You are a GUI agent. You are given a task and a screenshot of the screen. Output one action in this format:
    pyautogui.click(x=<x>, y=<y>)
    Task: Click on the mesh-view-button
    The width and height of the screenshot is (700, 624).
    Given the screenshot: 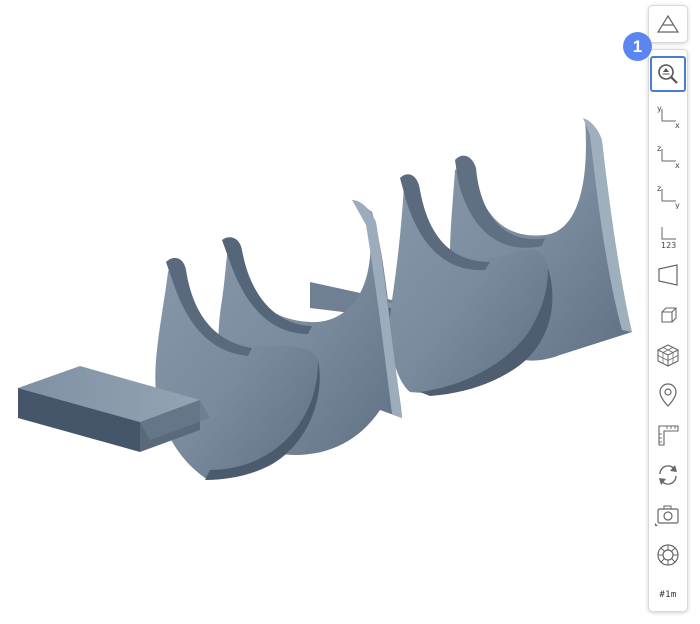 What is the action you would take?
    pyautogui.click(x=668, y=355)
    